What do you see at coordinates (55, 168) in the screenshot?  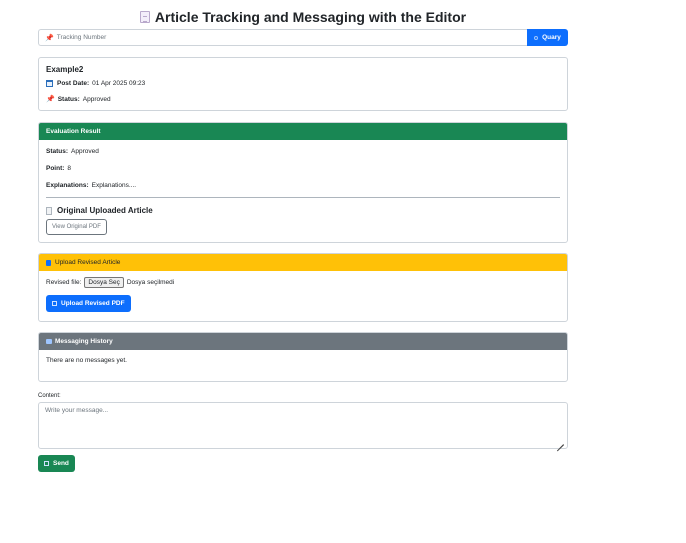 I see `evaluation-point-label: Point:` at bounding box center [55, 168].